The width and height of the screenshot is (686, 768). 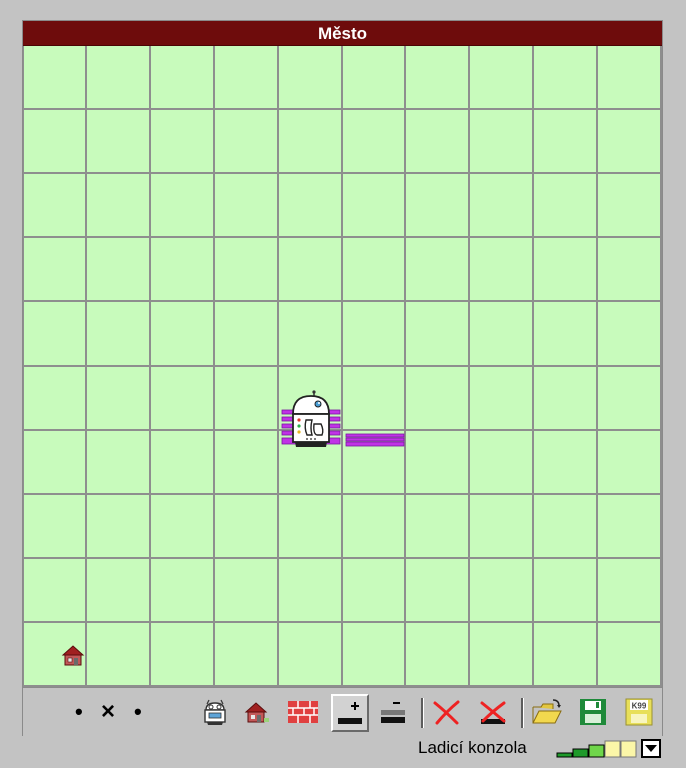 I want to click on robot-icon, so click(x=311, y=420).